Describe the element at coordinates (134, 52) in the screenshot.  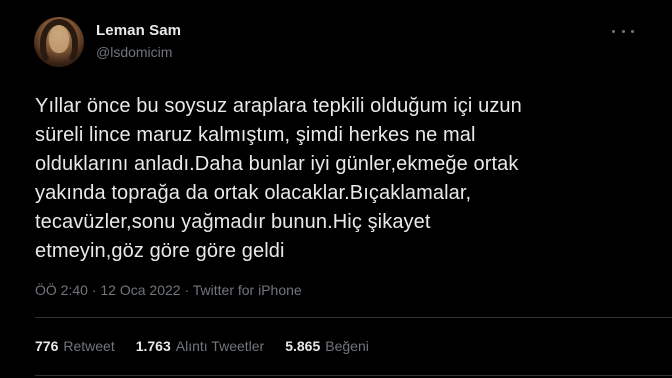
I see `author-handle: @lsdomicim` at that location.